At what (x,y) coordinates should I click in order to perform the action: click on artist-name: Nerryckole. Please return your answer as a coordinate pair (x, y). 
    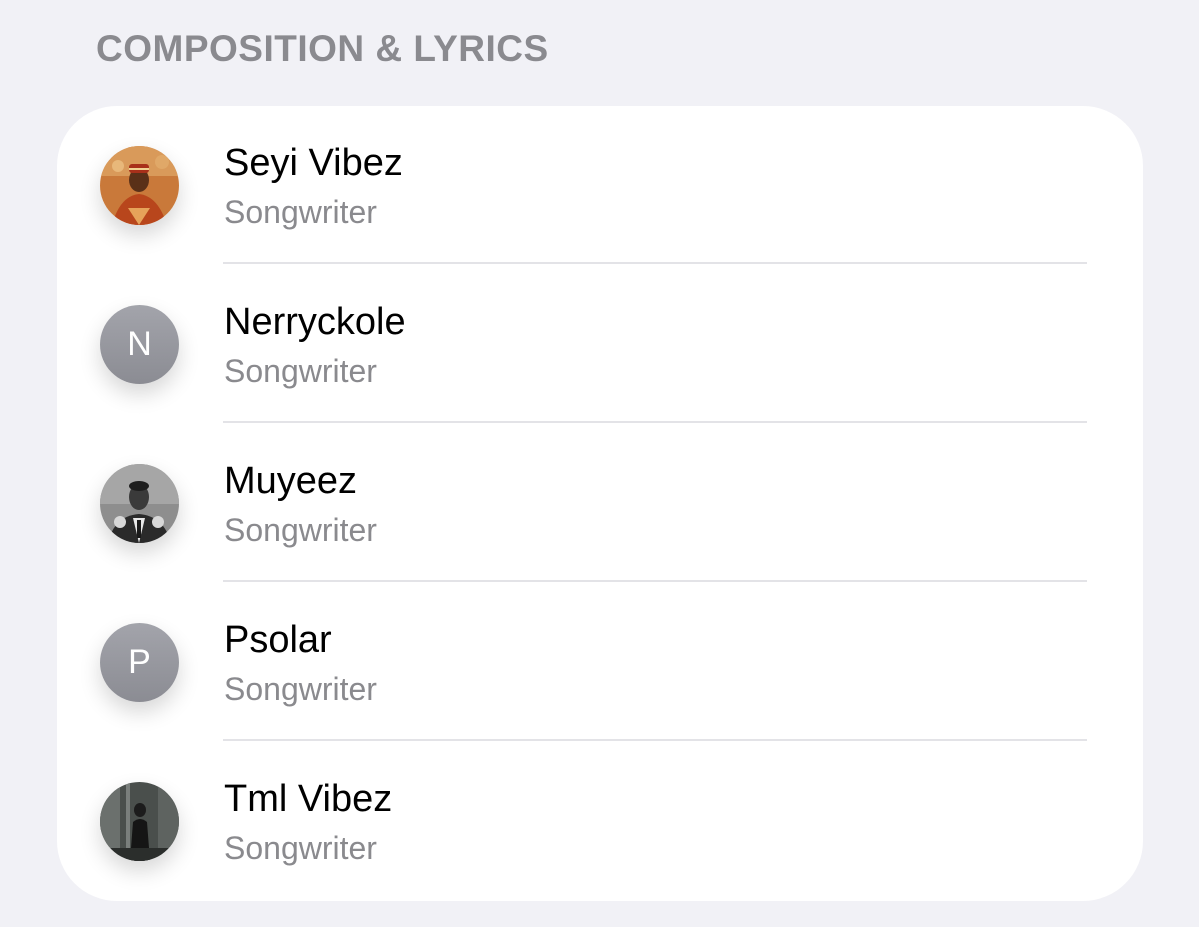
    Looking at the image, I should click on (315, 322).